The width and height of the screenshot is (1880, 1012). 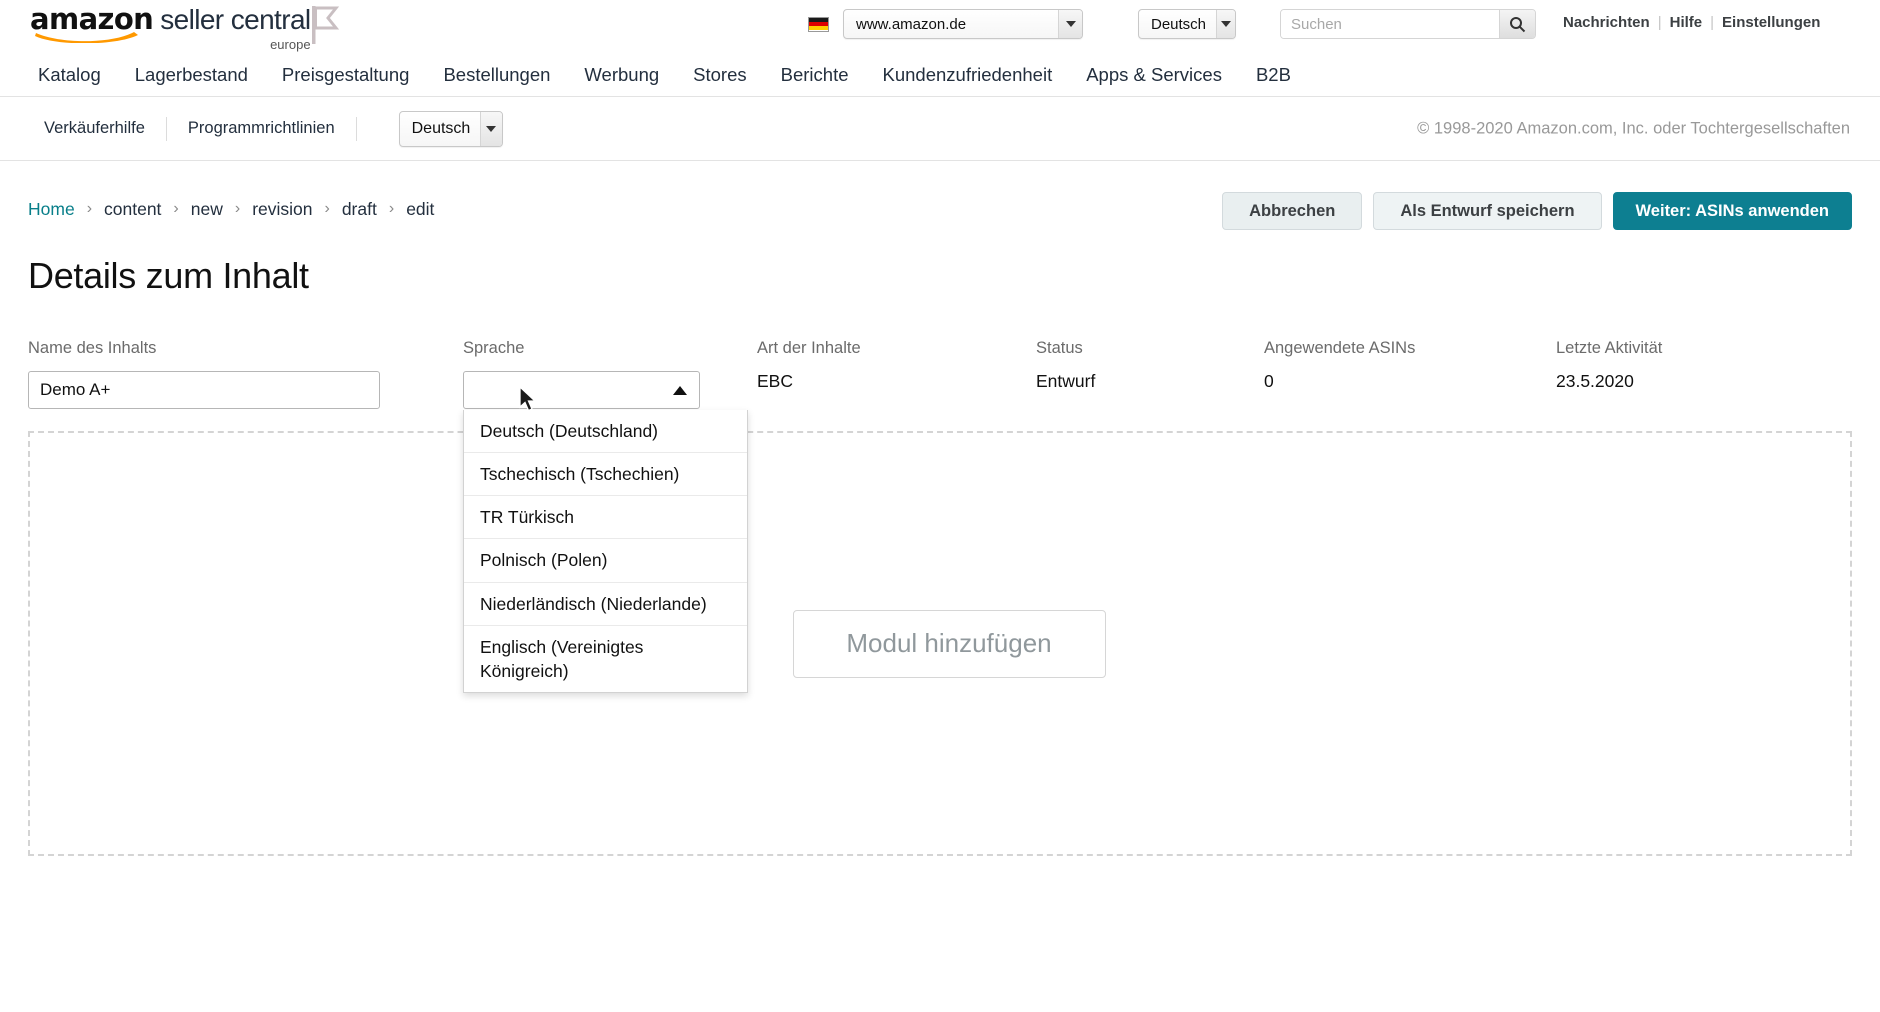 What do you see at coordinates (581, 390) in the screenshot?
I see `language-dropdown-toggle` at bounding box center [581, 390].